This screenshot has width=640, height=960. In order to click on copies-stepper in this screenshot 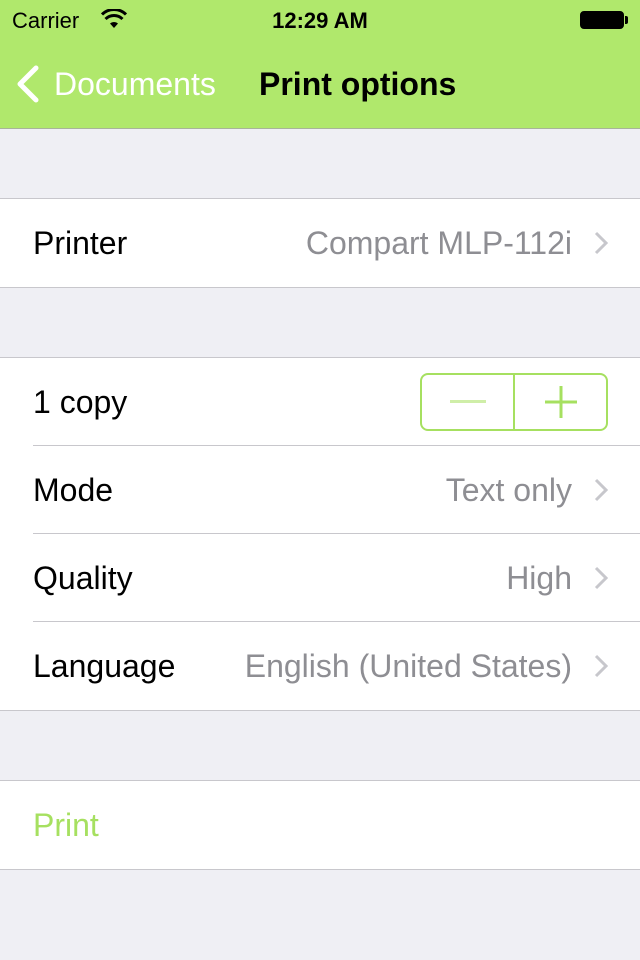, I will do `click(514, 402)`.